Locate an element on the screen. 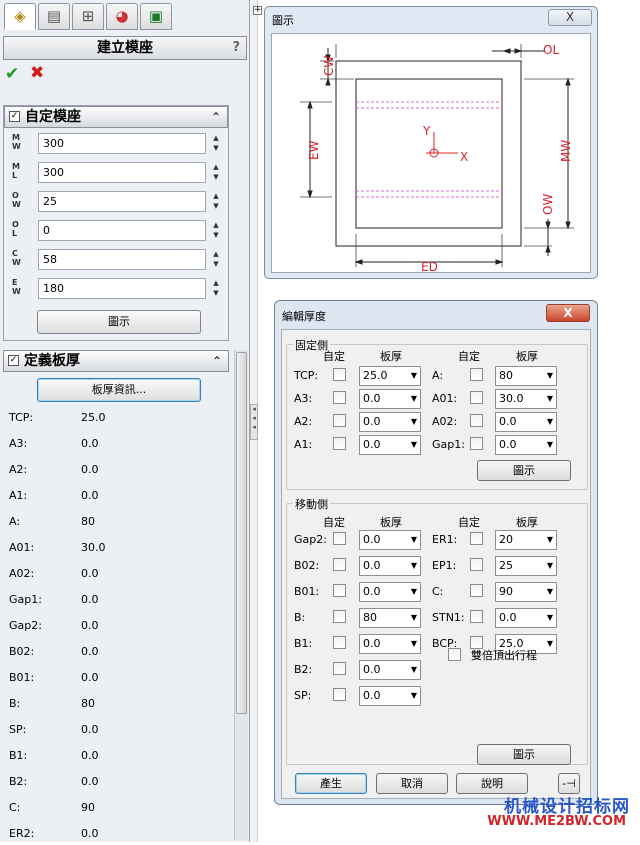  tab-feature-manager: ◈ is located at coordinates (20, 16).